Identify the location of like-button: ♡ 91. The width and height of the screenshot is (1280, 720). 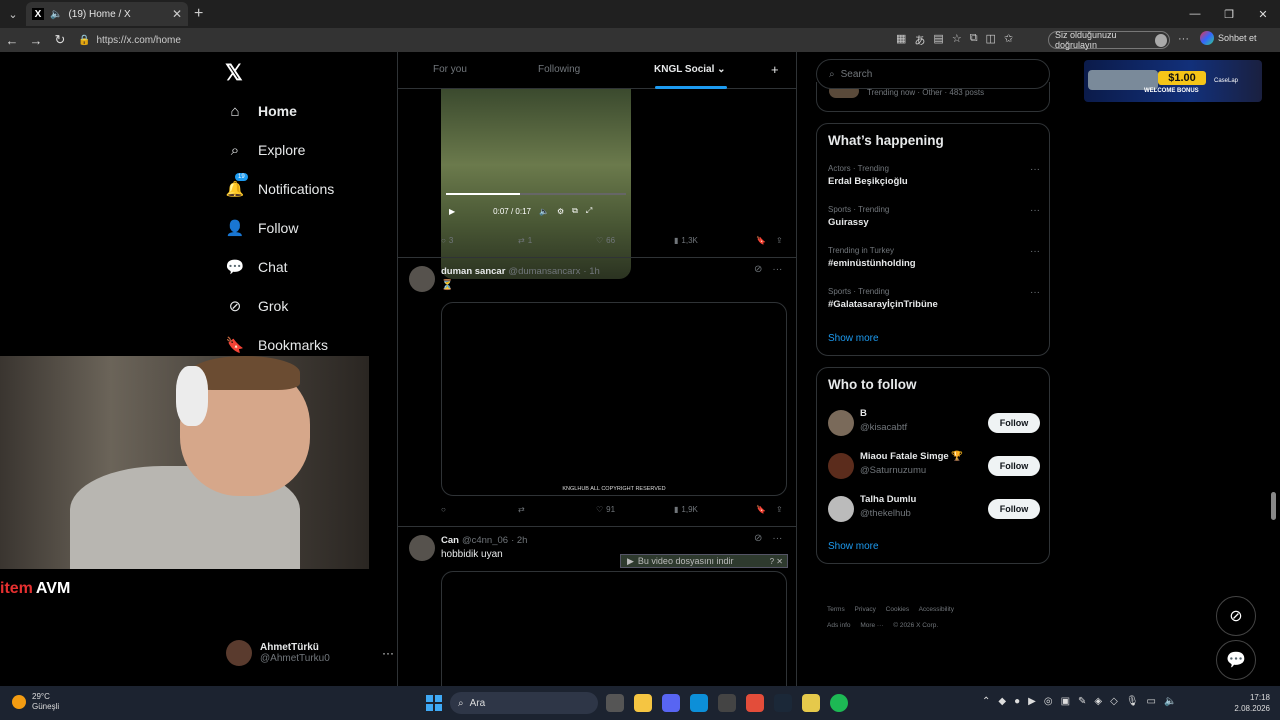
(635, 509).